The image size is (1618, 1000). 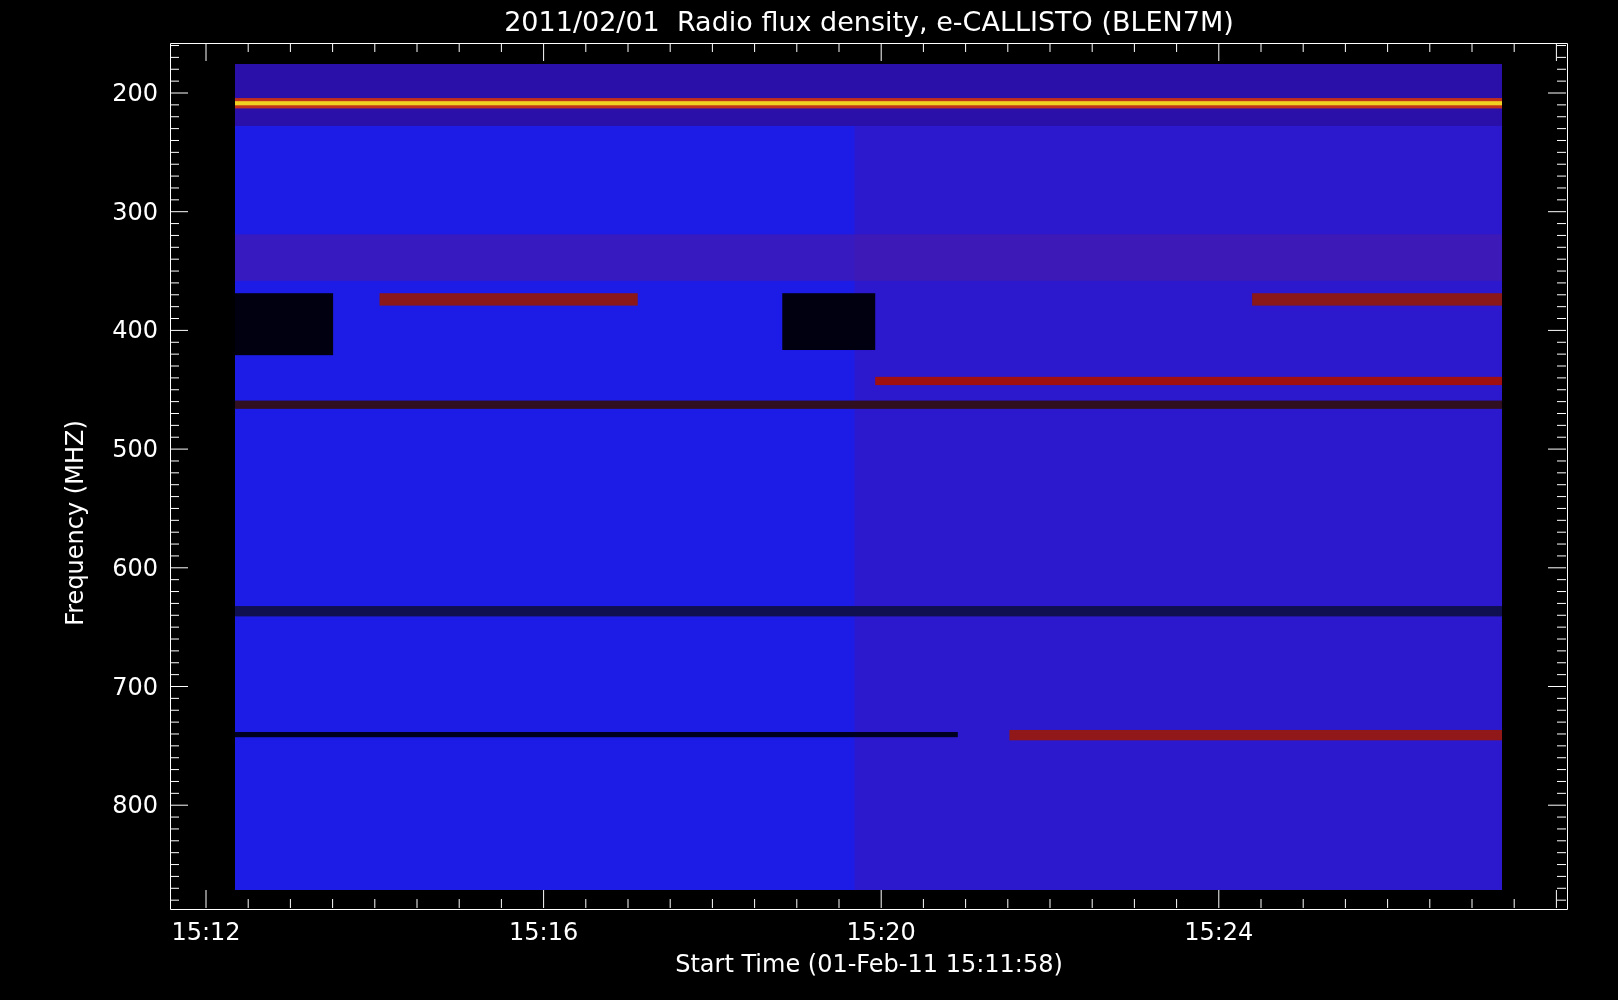 What do you see at coordinates (135, 805) in the screenshot?
I see `tick-label: 800` at bounding box center [135, 805].